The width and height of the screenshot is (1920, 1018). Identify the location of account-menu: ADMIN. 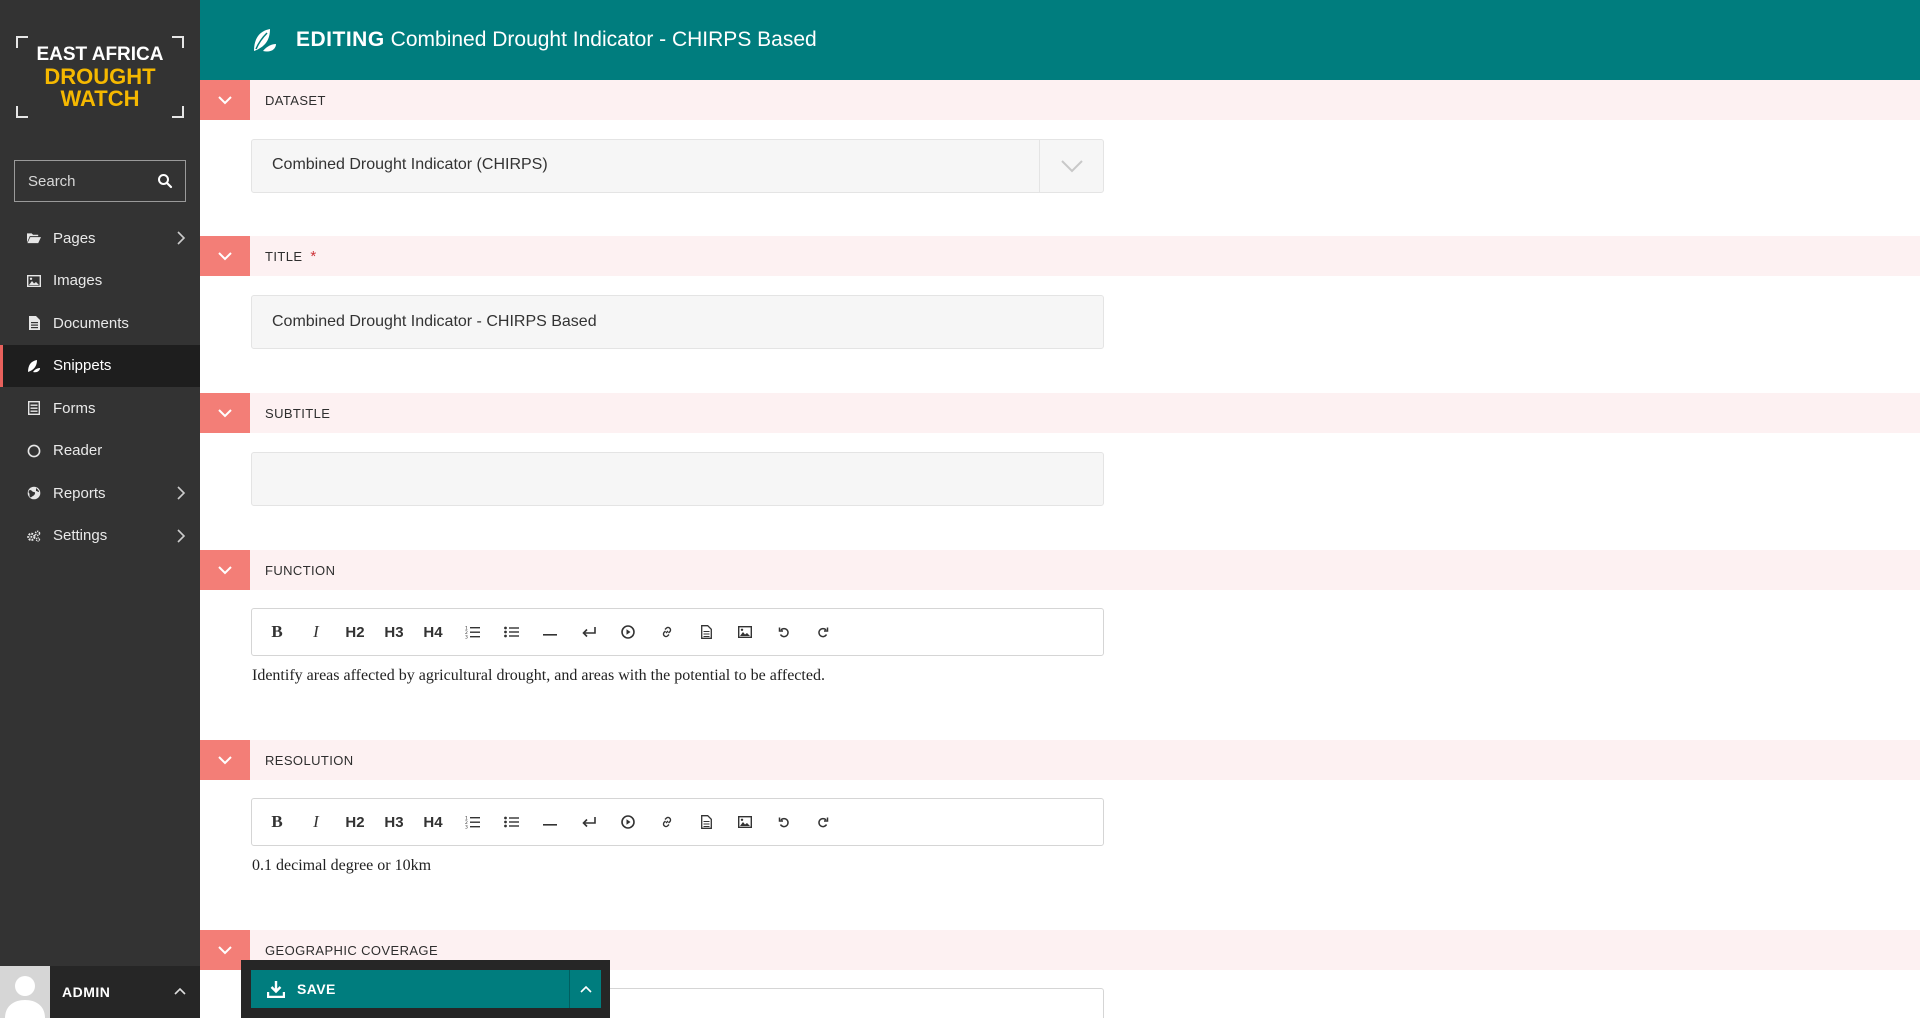
(100, 992).